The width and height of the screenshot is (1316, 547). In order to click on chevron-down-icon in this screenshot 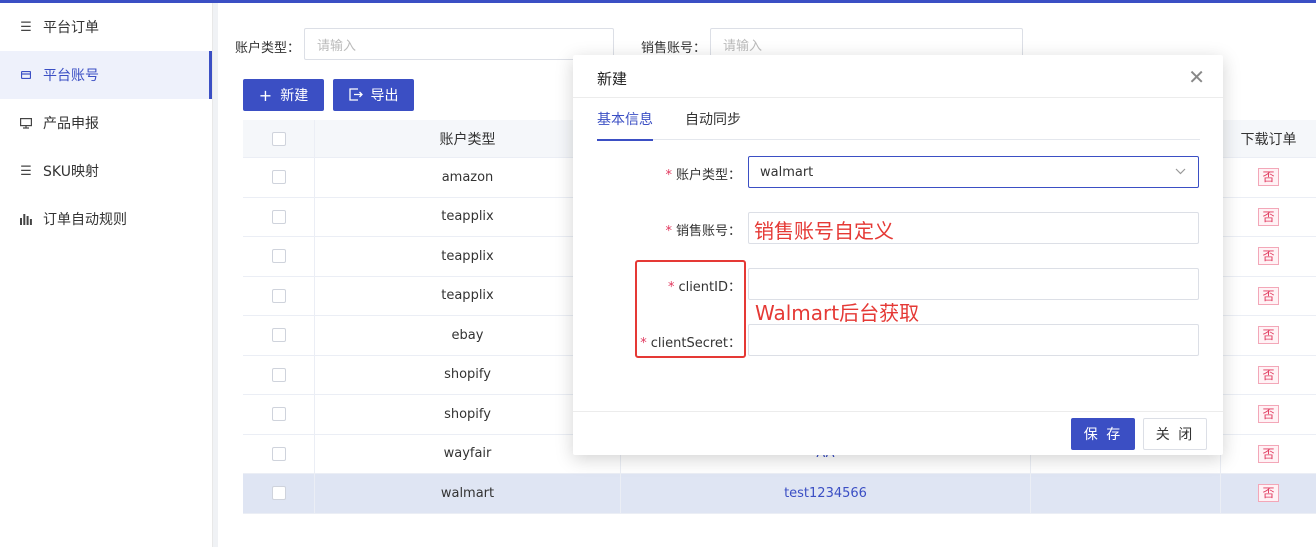, I will do `click(1180, 171)`.